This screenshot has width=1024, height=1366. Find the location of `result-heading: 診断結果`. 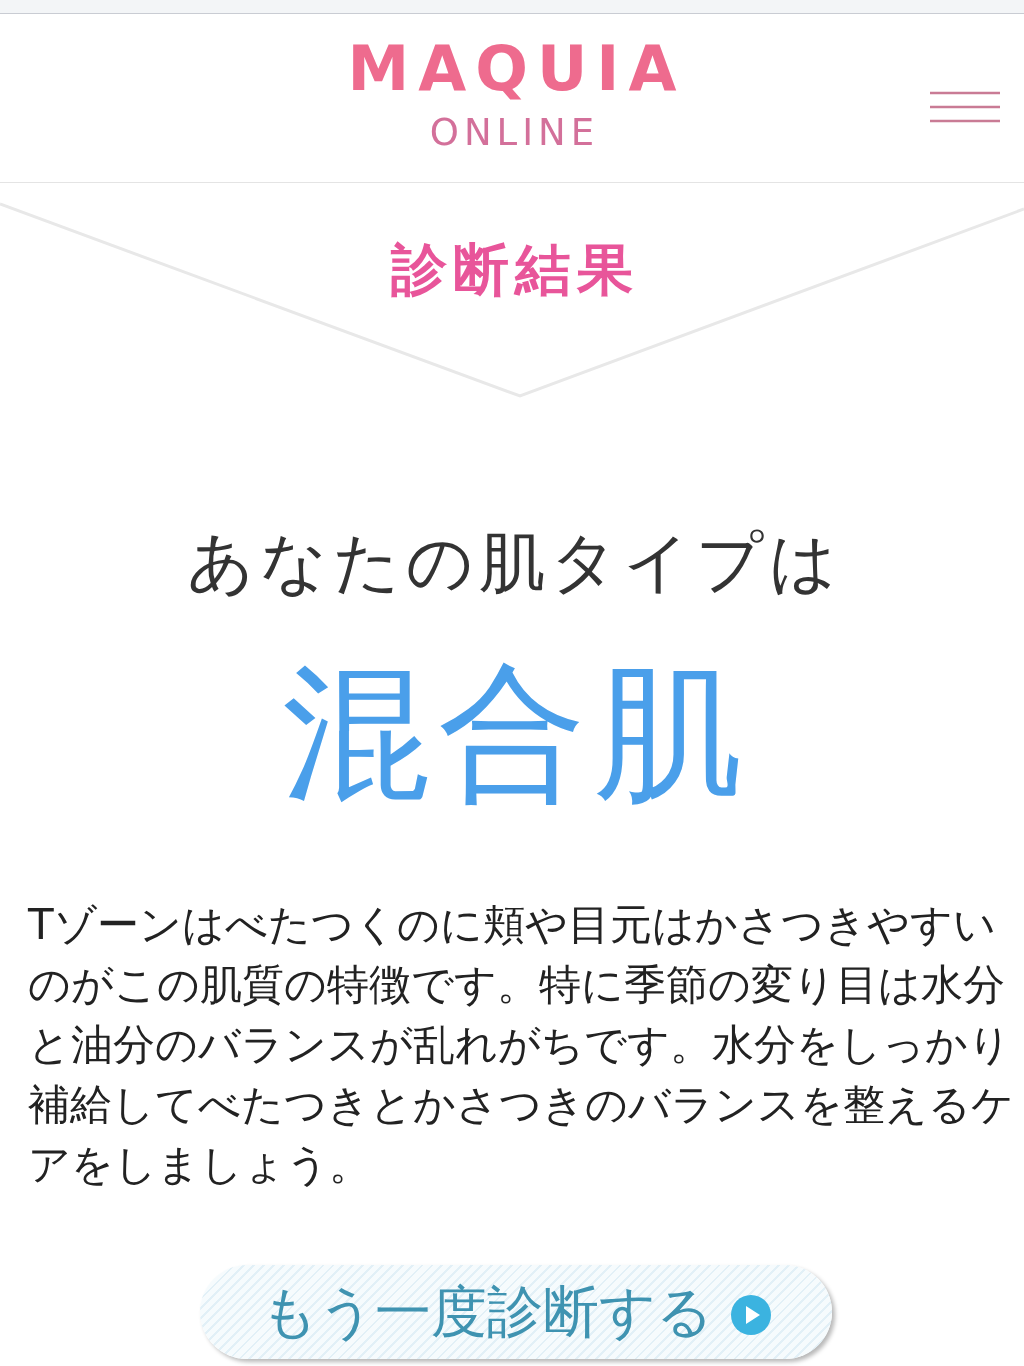

result-heading: 診断結果 is located at coordinates (514, 270).